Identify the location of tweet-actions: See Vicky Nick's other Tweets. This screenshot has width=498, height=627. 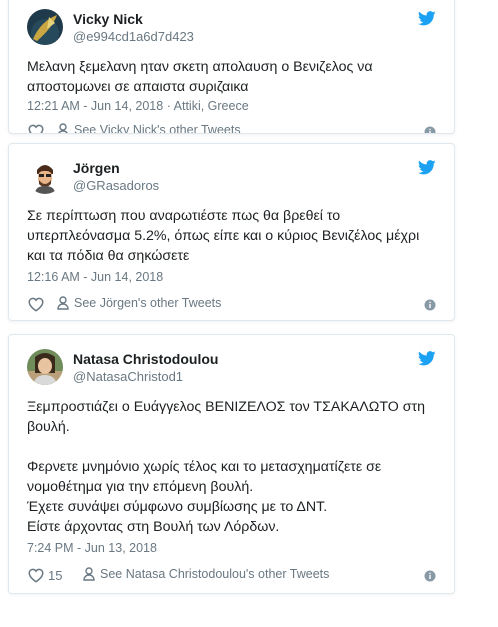
(231, 128).